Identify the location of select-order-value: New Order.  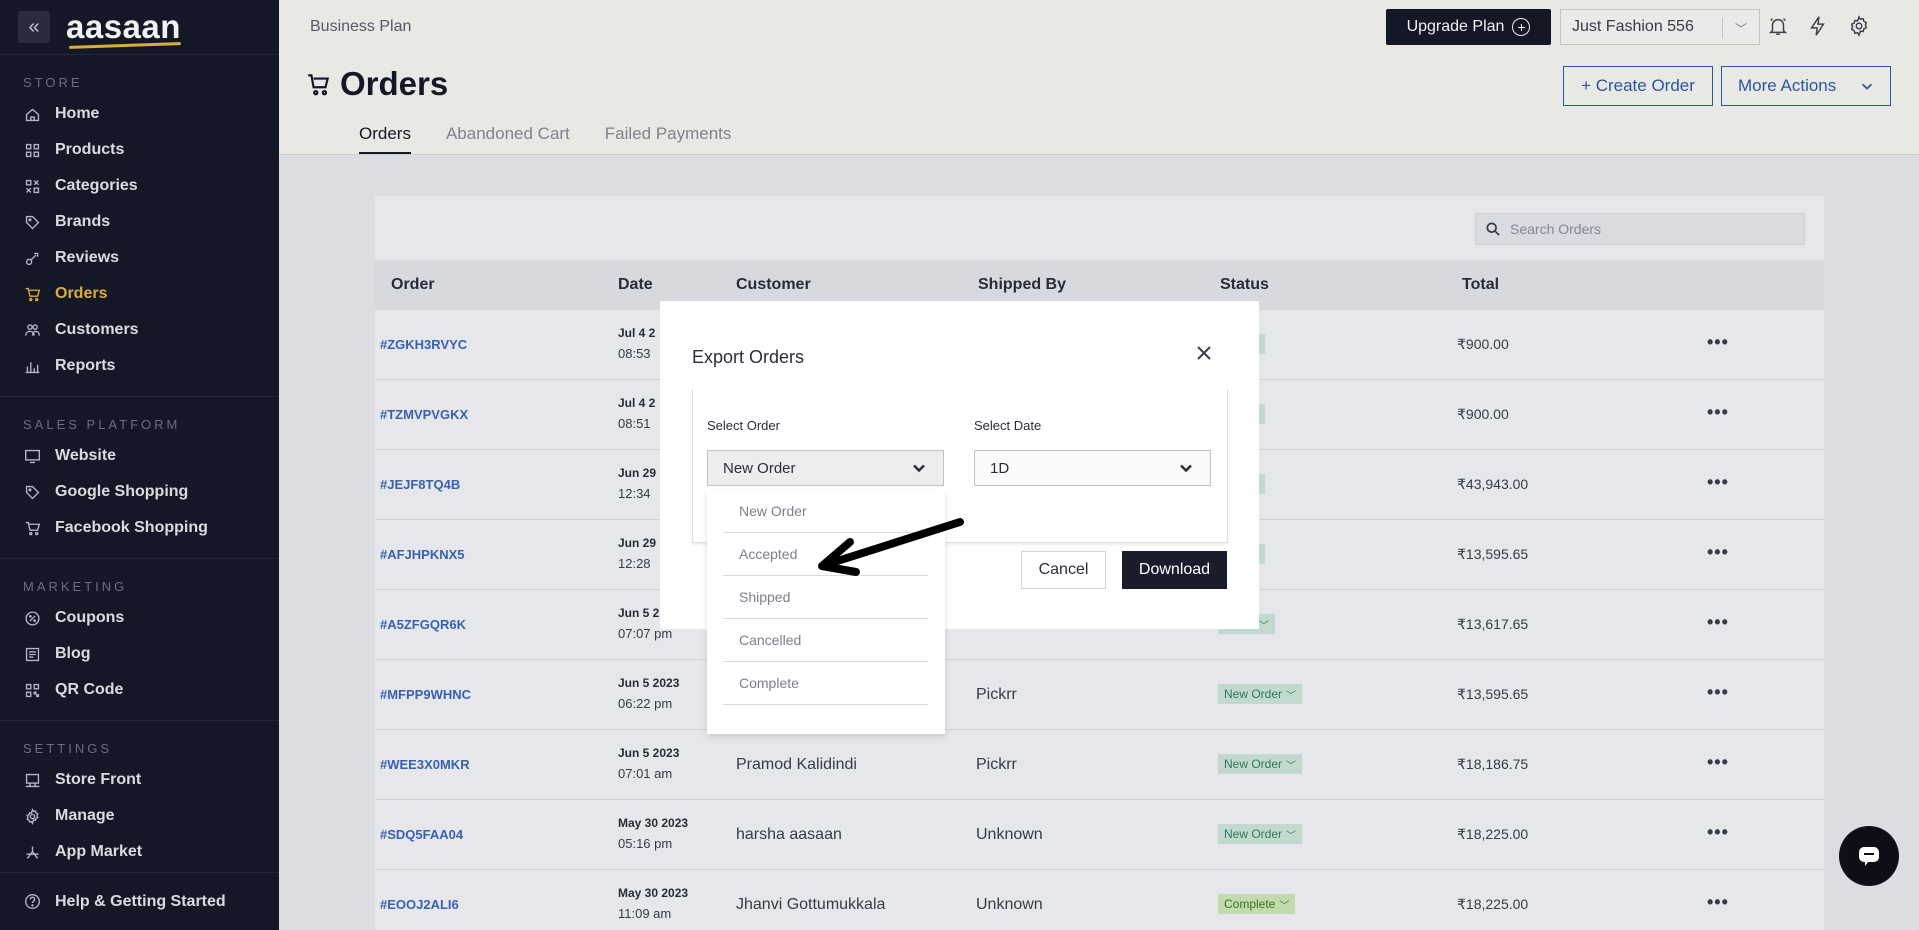
(759, 468).